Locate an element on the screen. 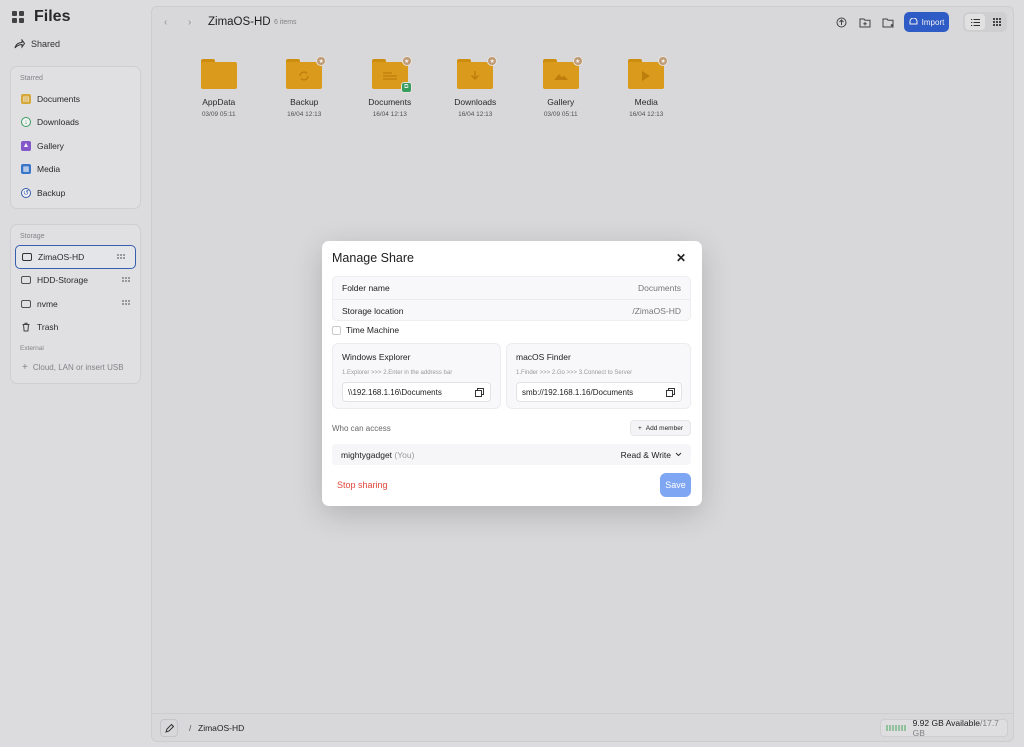 This screenshot has width=1024, height=747. save-button: Save is located at coordinates (675, 485).